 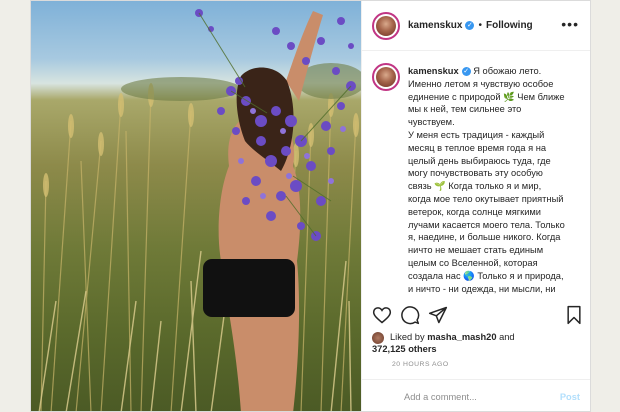 What do you see at coordinates (435, 25) in the screenshot?
I see `username-link: kamenskux` at bounding box center [435, 25].